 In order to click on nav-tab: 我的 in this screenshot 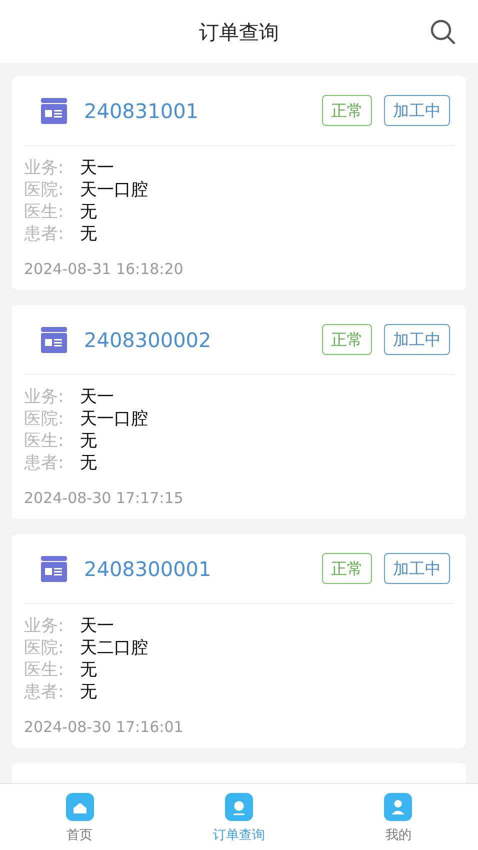, I will do `click(398, 817)`.